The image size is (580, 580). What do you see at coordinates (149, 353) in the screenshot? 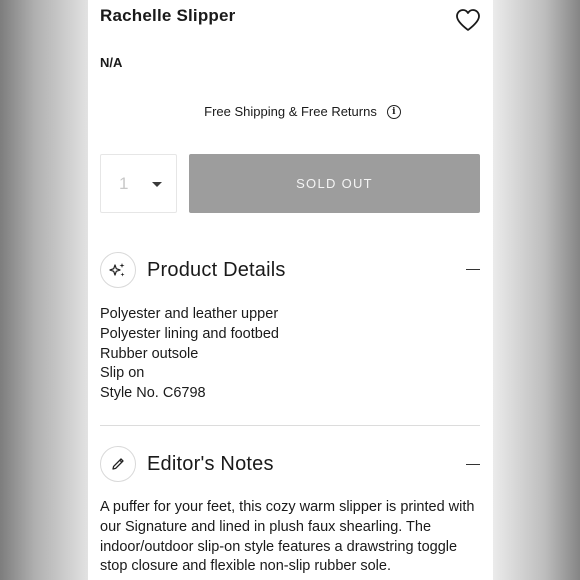
I see `list-item: Rubber outsole` at bounding box center [149, 353].